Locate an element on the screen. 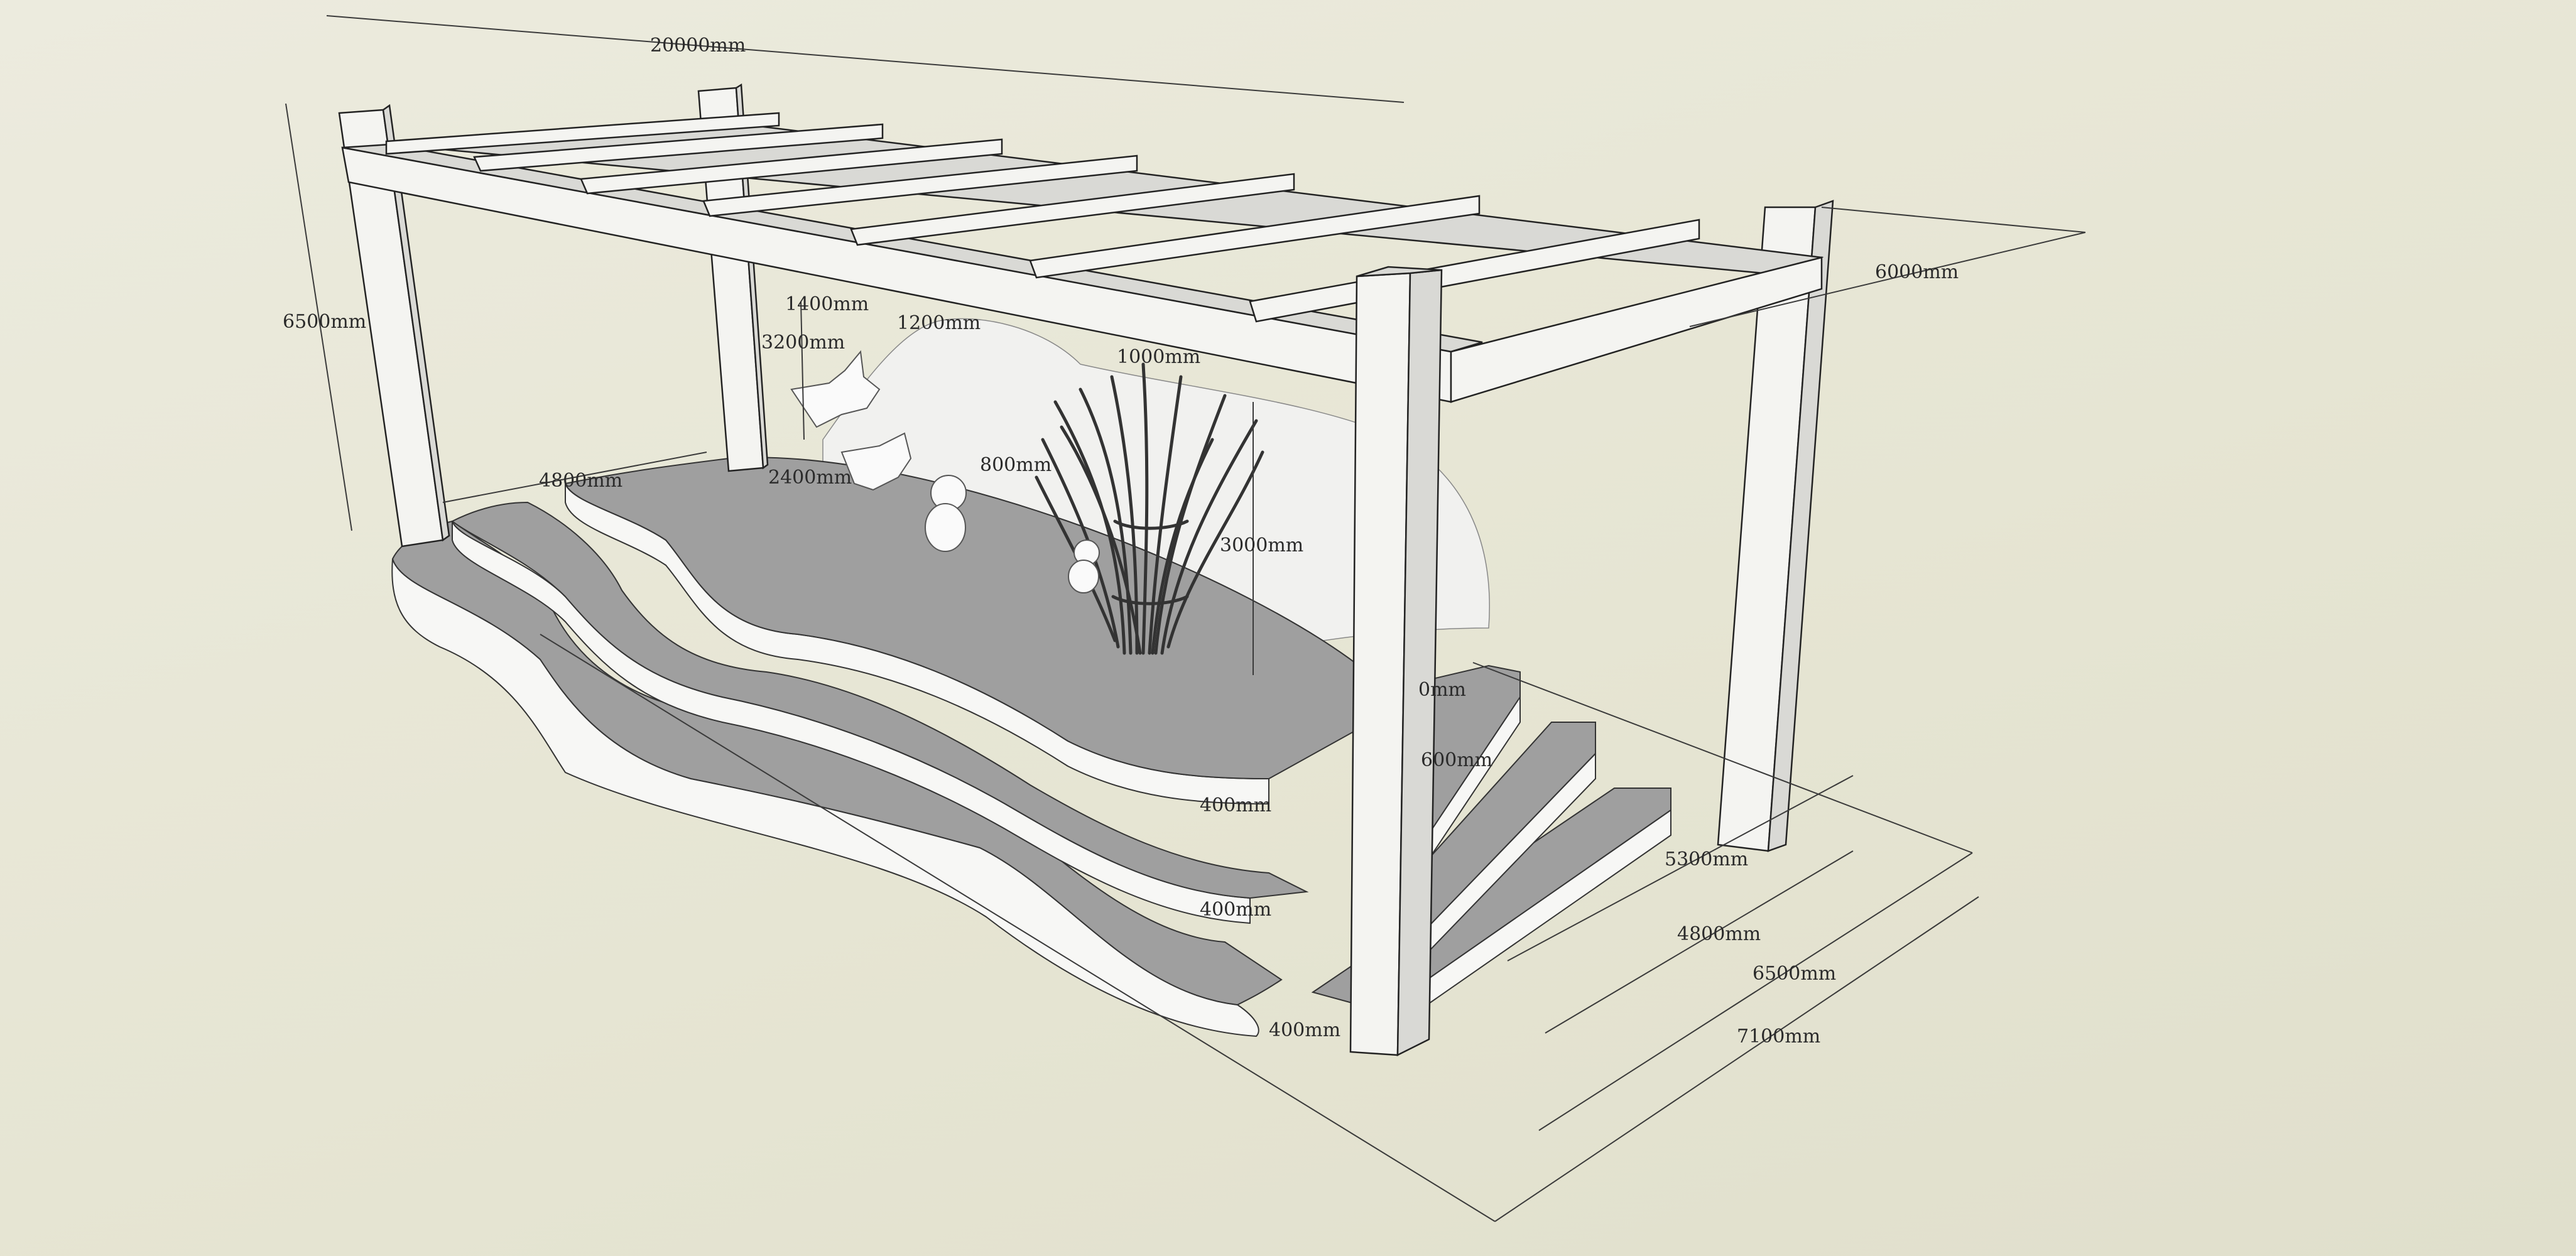 This screenshot has height=1256, width=2576. label-depth-1: 5300mm is located at coordinates (1706, 859).